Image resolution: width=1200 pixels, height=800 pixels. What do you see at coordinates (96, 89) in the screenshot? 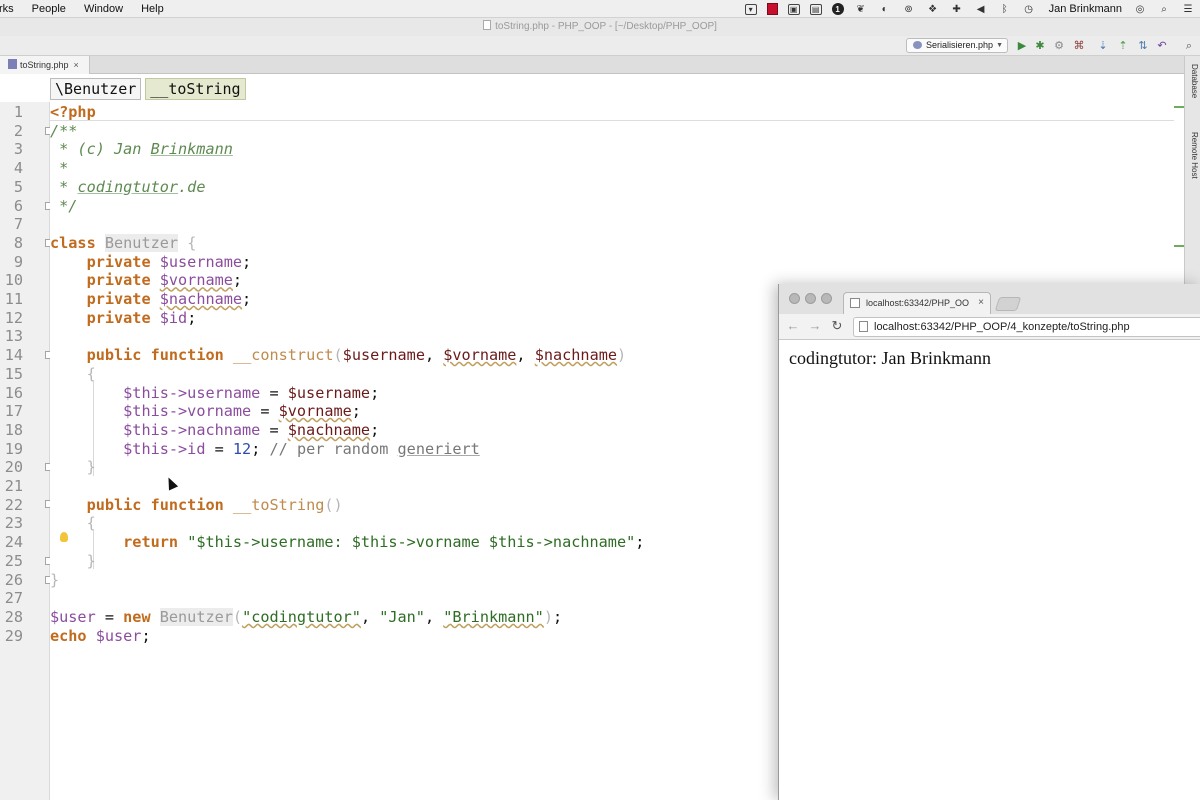
I see `breadcrumb-class: \Benutzer` at bounding box center [96, 89].